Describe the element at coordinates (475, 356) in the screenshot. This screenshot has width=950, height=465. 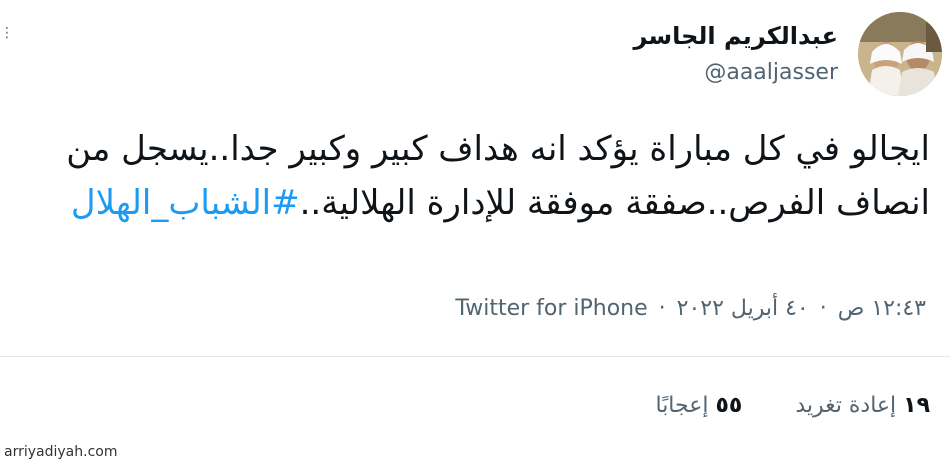
I see `divider` at that location.